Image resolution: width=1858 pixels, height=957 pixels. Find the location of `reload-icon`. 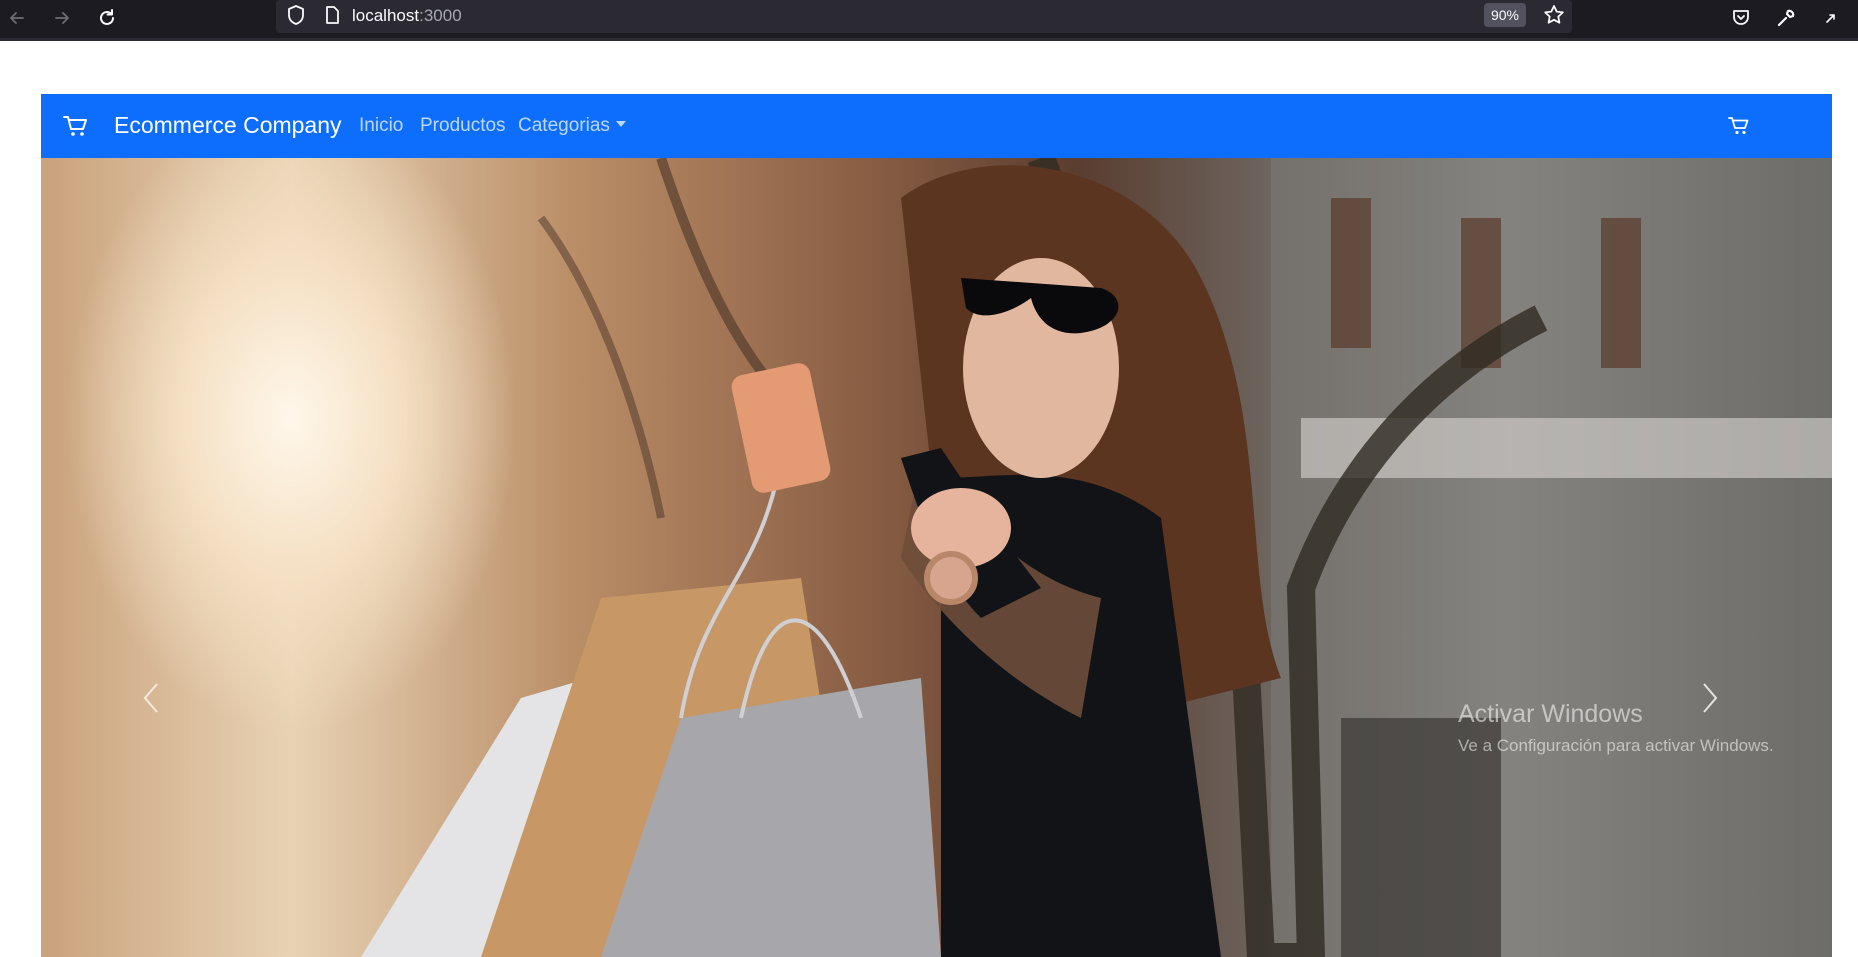

reload-icon is located at coordinates (107, 18).